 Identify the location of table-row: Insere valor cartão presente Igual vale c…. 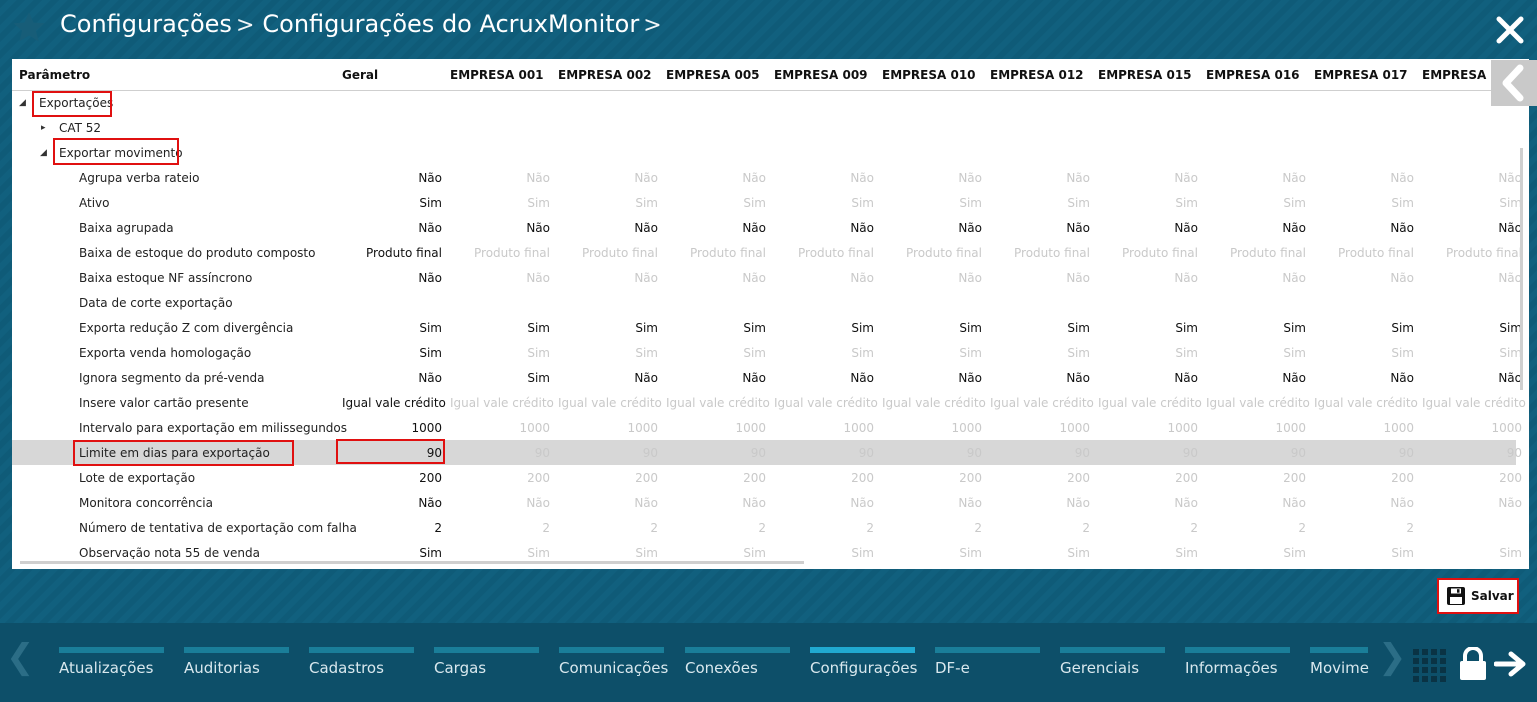
(769, 402).